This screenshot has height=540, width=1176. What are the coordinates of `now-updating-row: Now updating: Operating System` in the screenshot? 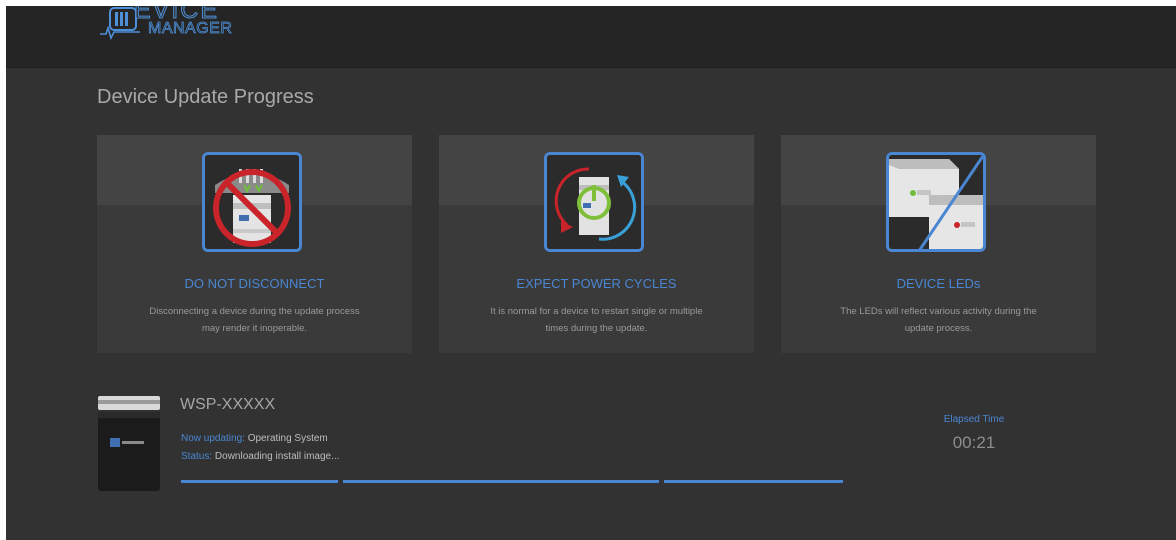 It's located at (254, 438).